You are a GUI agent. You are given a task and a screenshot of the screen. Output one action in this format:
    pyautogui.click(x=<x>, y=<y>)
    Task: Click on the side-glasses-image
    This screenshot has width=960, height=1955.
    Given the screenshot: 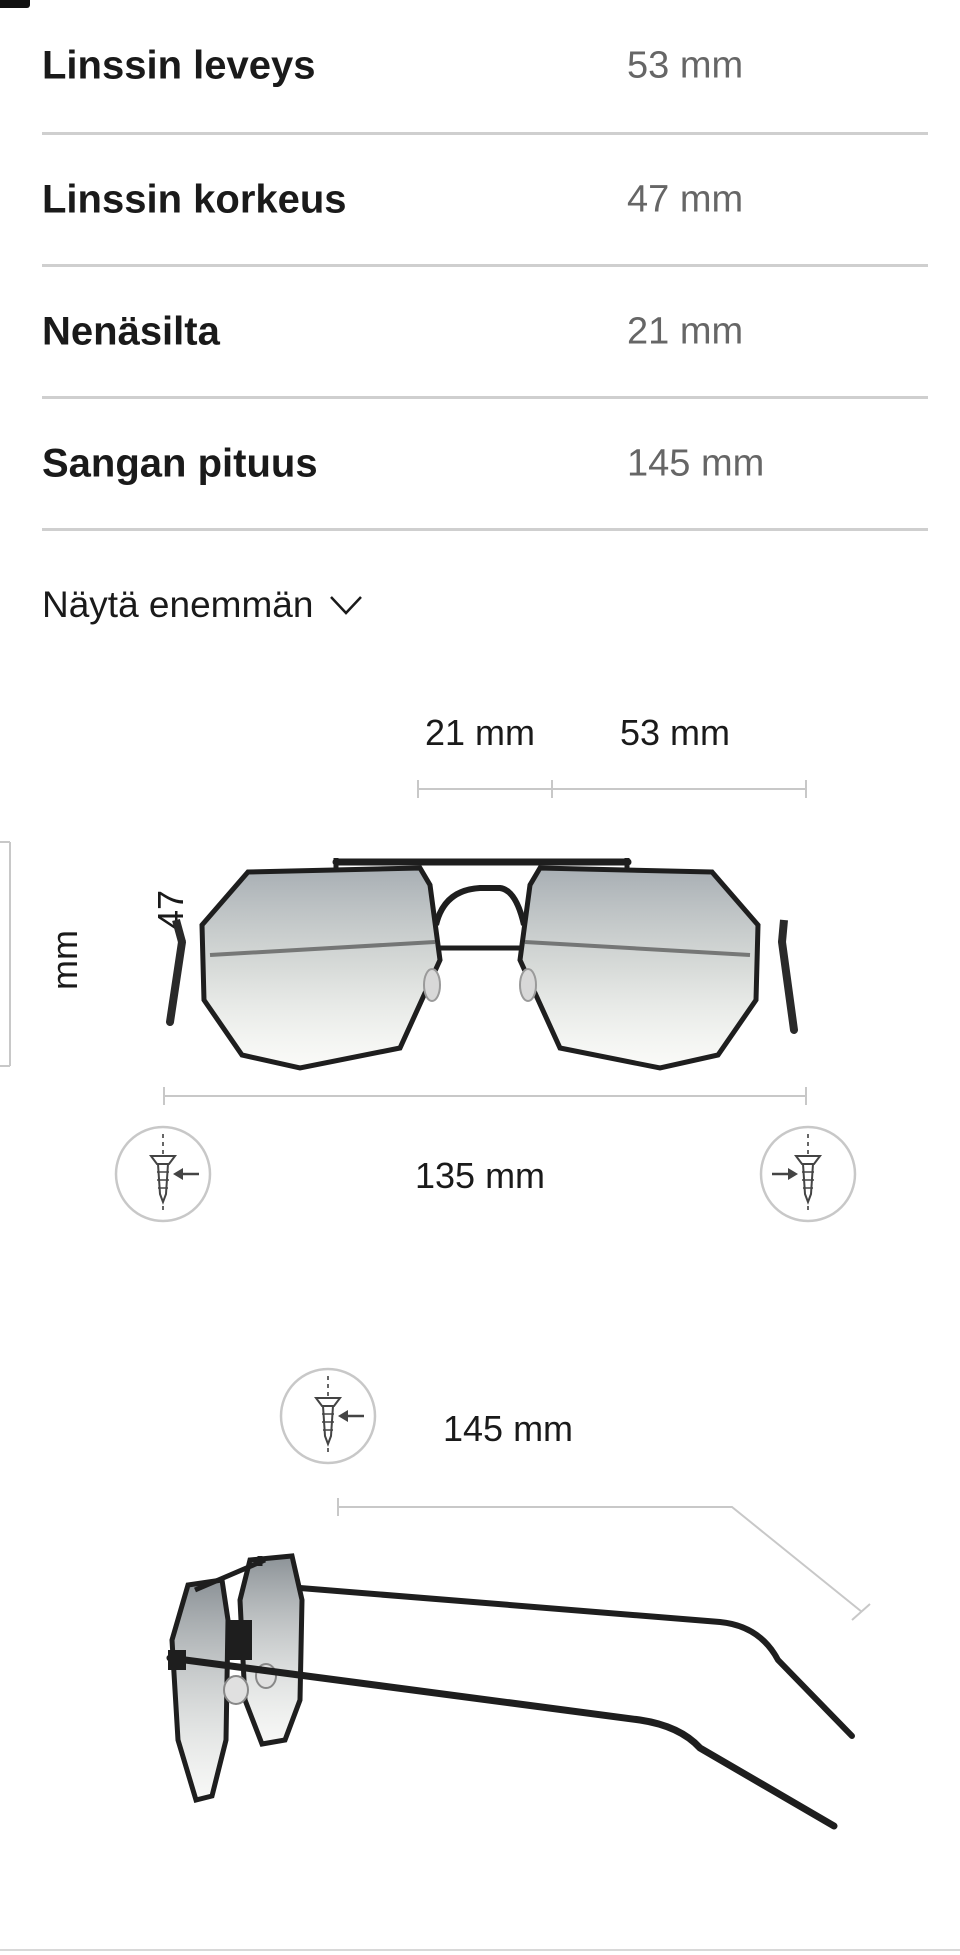 What is the action you would take?
    pyautogui.click(x=510, y=1691)
    